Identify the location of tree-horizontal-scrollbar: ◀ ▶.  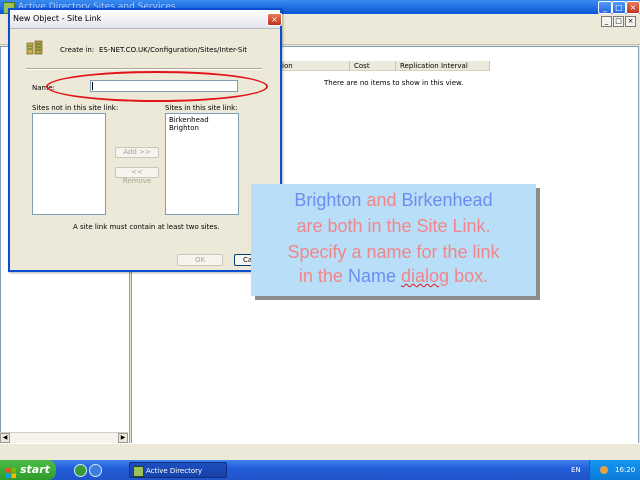
(64, 437).